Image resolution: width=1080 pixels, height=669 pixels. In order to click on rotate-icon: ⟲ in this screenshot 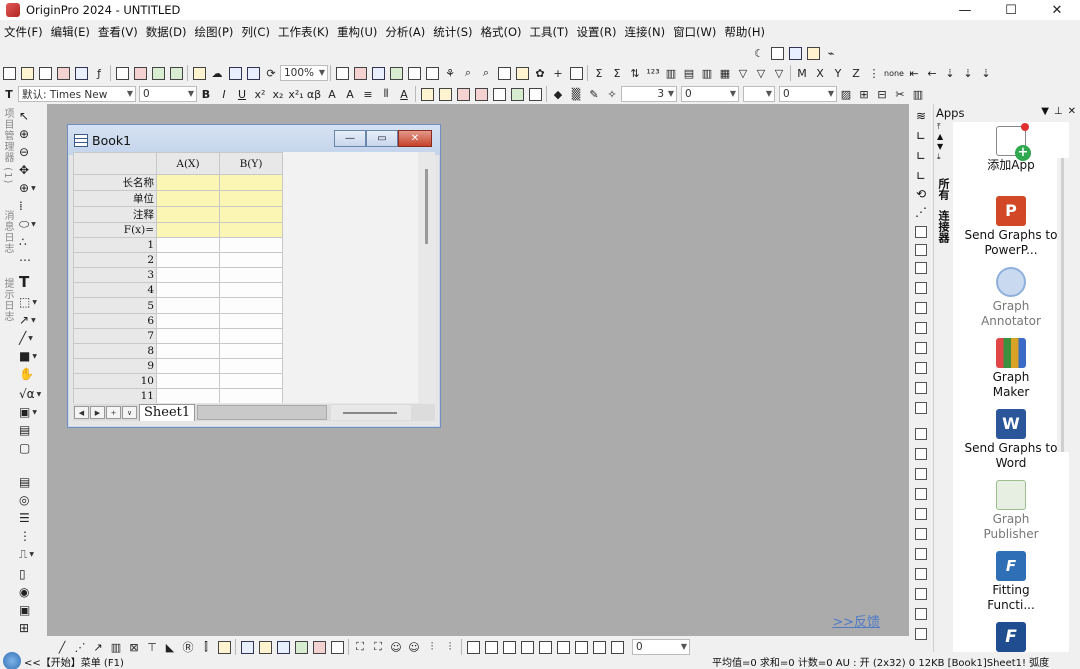, I will do `click(921, 193)`.